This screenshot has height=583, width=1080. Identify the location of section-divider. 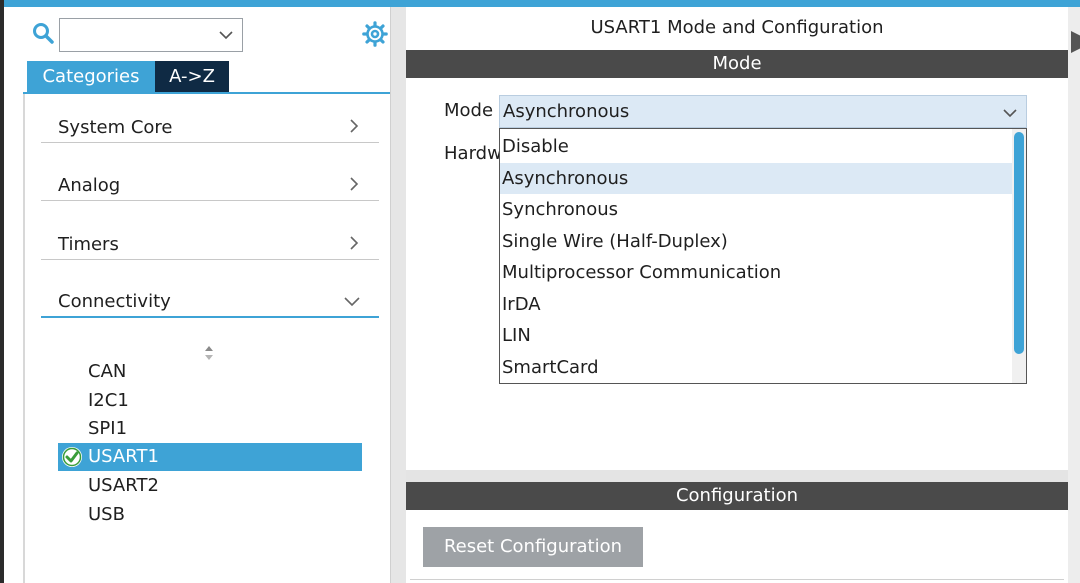
(737, 476).